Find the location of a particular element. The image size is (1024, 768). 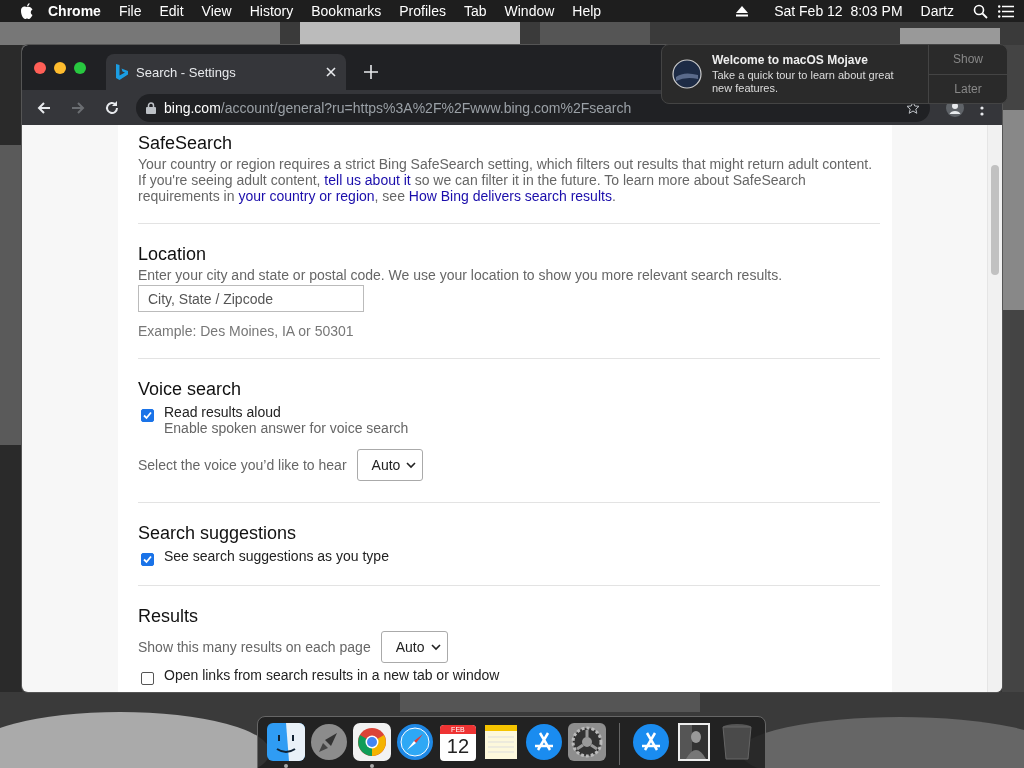

close-icon is located at coordinates (331, 72).